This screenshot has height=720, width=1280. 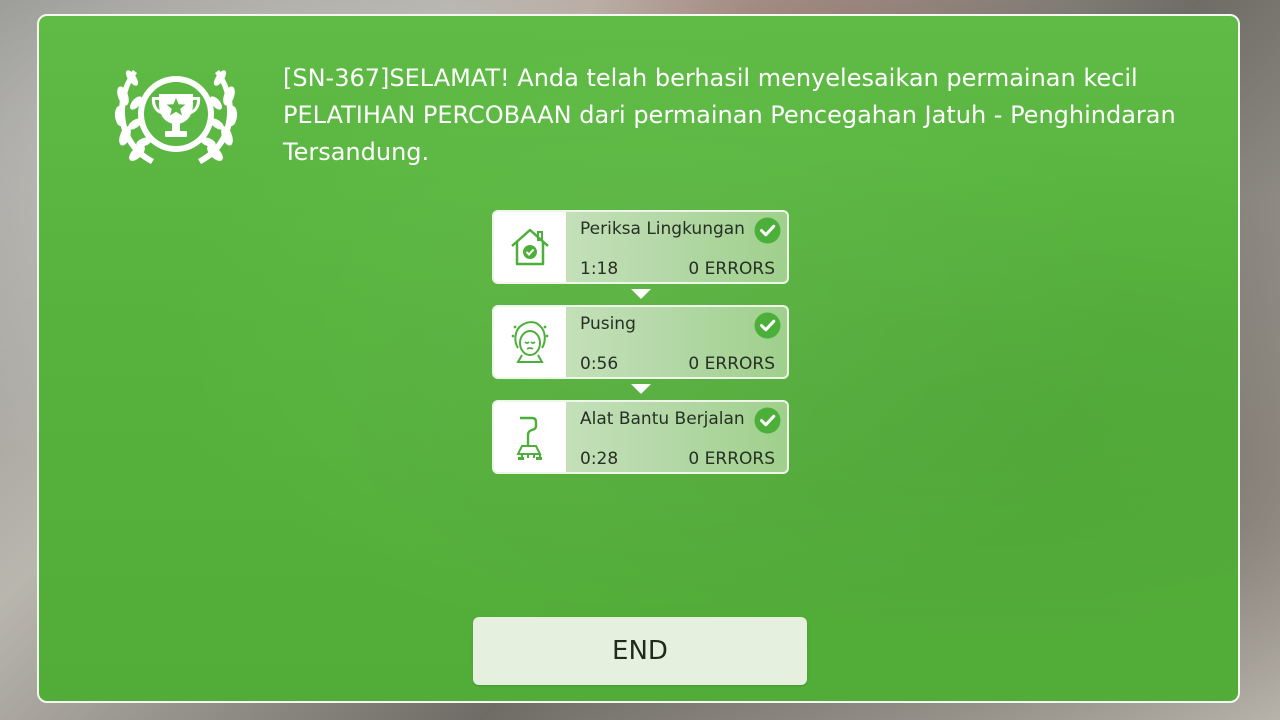 I want to click on task-card-periksa-lingkungan: Periksa Lingkungan 1:18 0 ERRORS, so click(x=640, y=247).